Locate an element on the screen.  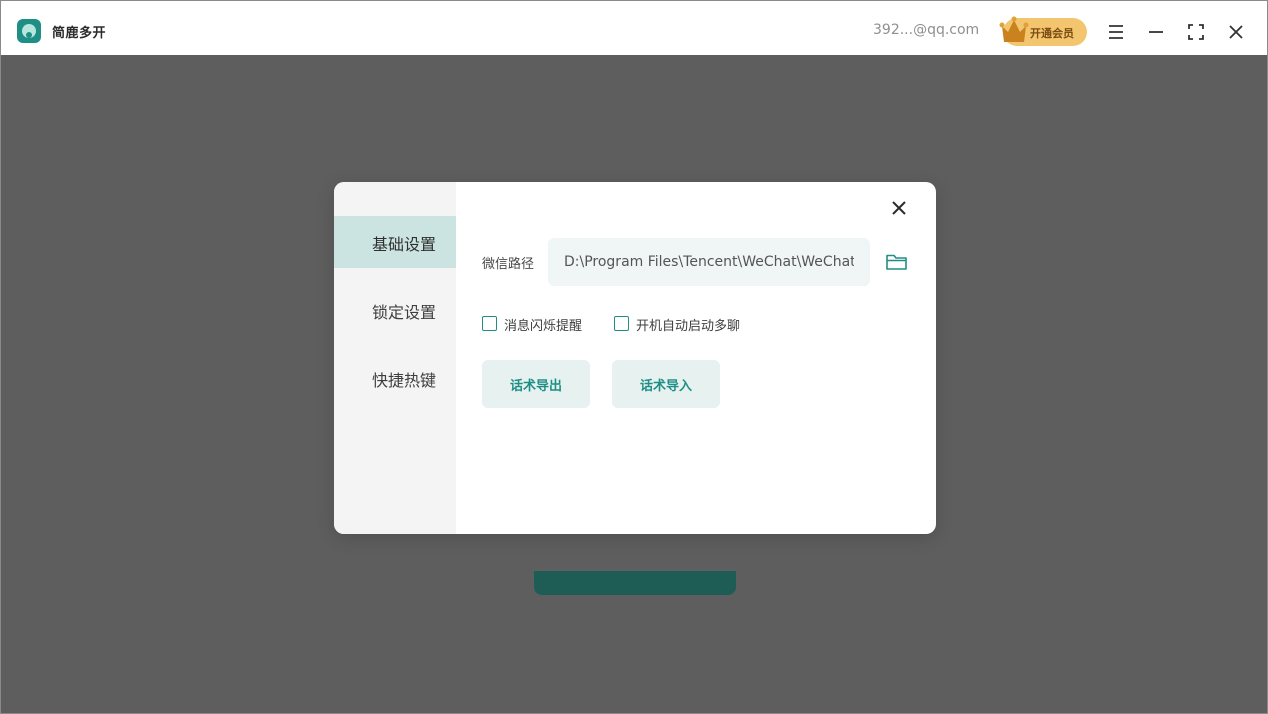
maximize-icon is located at coordinates (1196, 32).